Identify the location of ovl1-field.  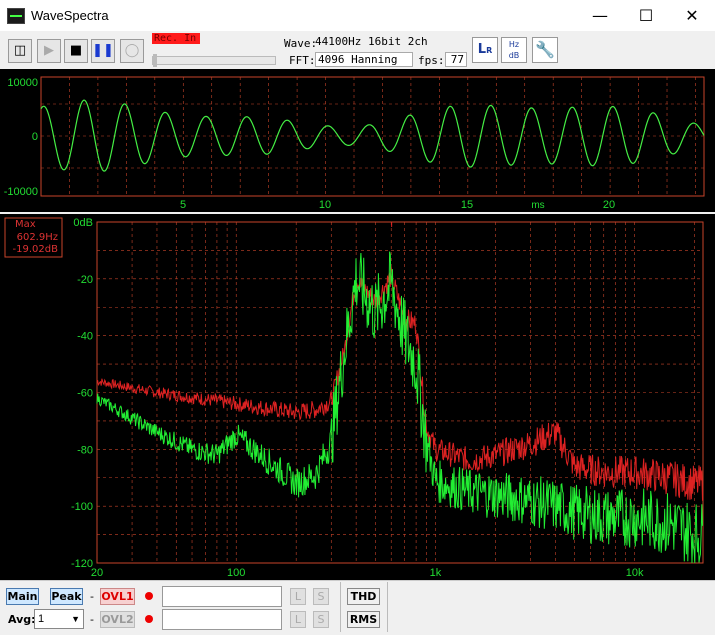
(222, 596).